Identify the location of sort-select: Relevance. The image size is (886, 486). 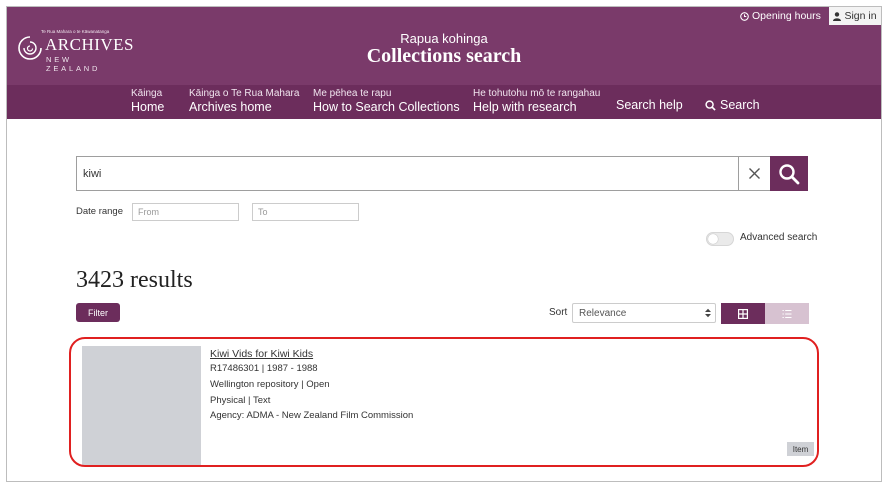
(644, 313).